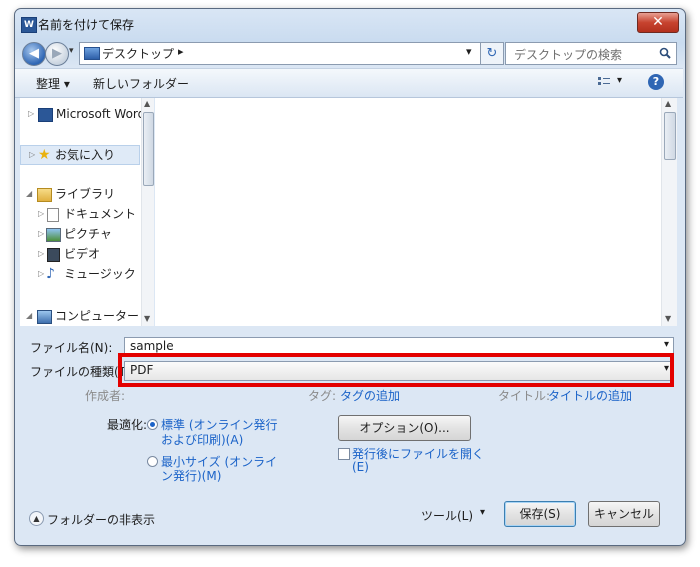 The image size is (700, 567). Describe the element at coordinates (344, 454) in the screenshot. I see `open-after-publish-checkbox` at that location.